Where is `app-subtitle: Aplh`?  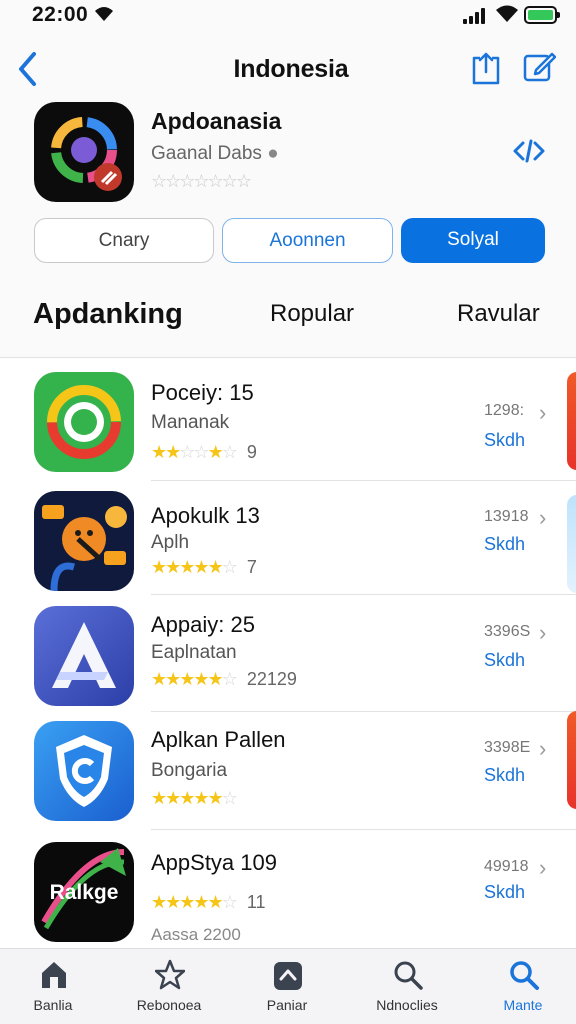 app-subtitle: Aplh is located at coordinates (170, 542).